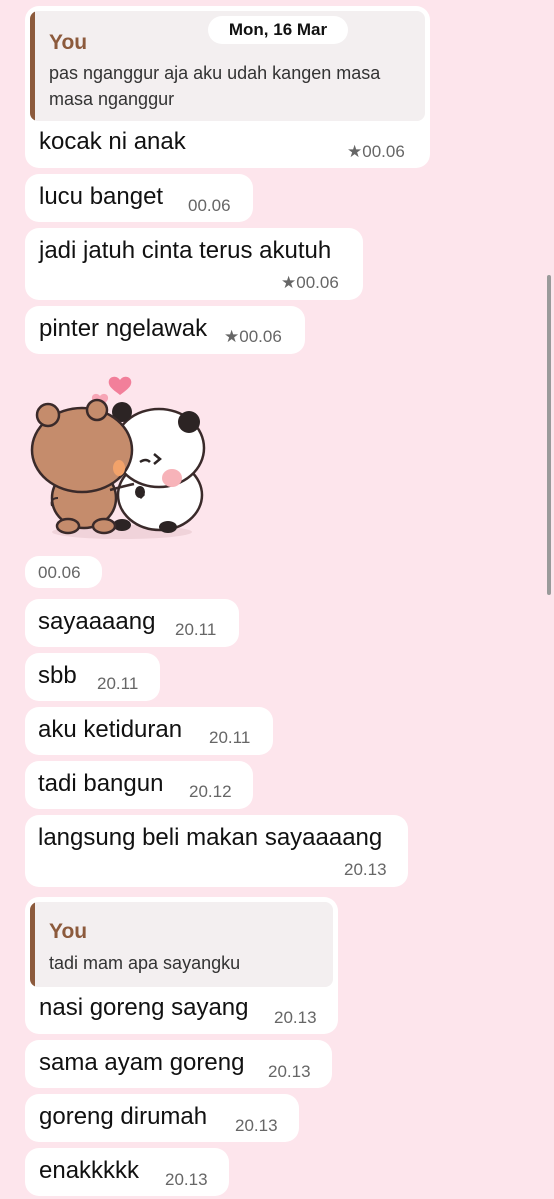 The height and width of the screenshot is (1199, 554). What do you see at coordinates (97, 621) in the screenshot?
I see `message-text: sayaaaang` at bounding box center [97, 621].